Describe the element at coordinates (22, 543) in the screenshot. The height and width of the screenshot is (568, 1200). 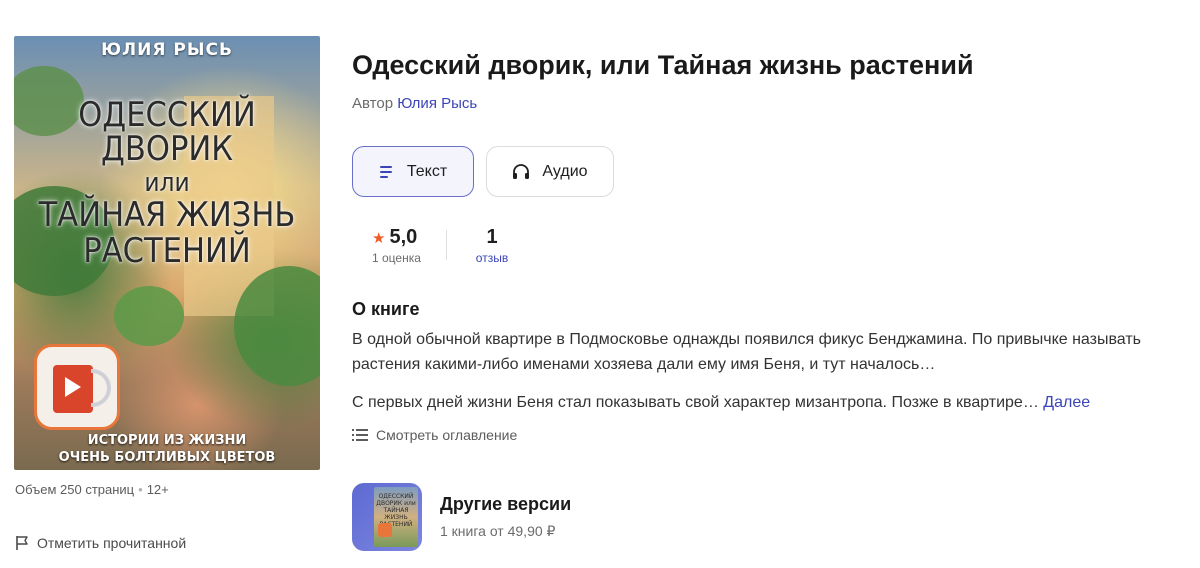
I see `flag-icon` at that location.